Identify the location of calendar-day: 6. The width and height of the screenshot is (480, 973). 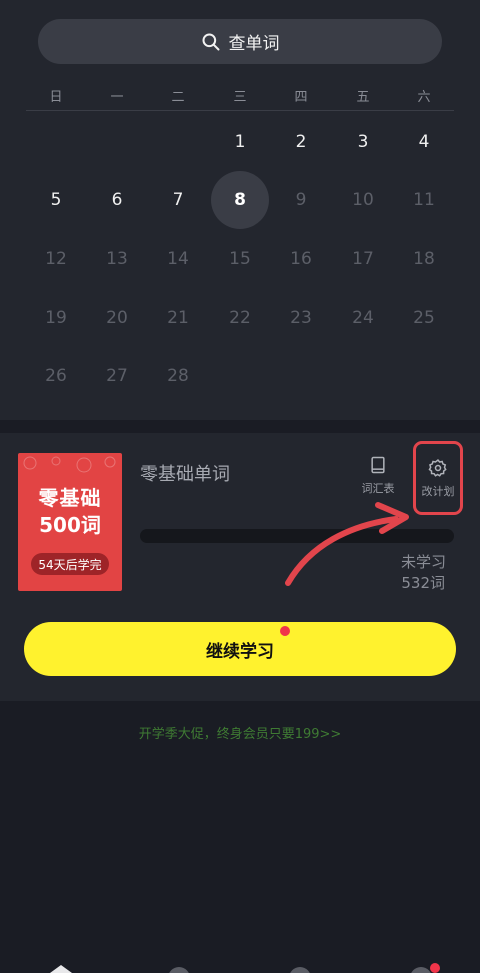
(117, 200).